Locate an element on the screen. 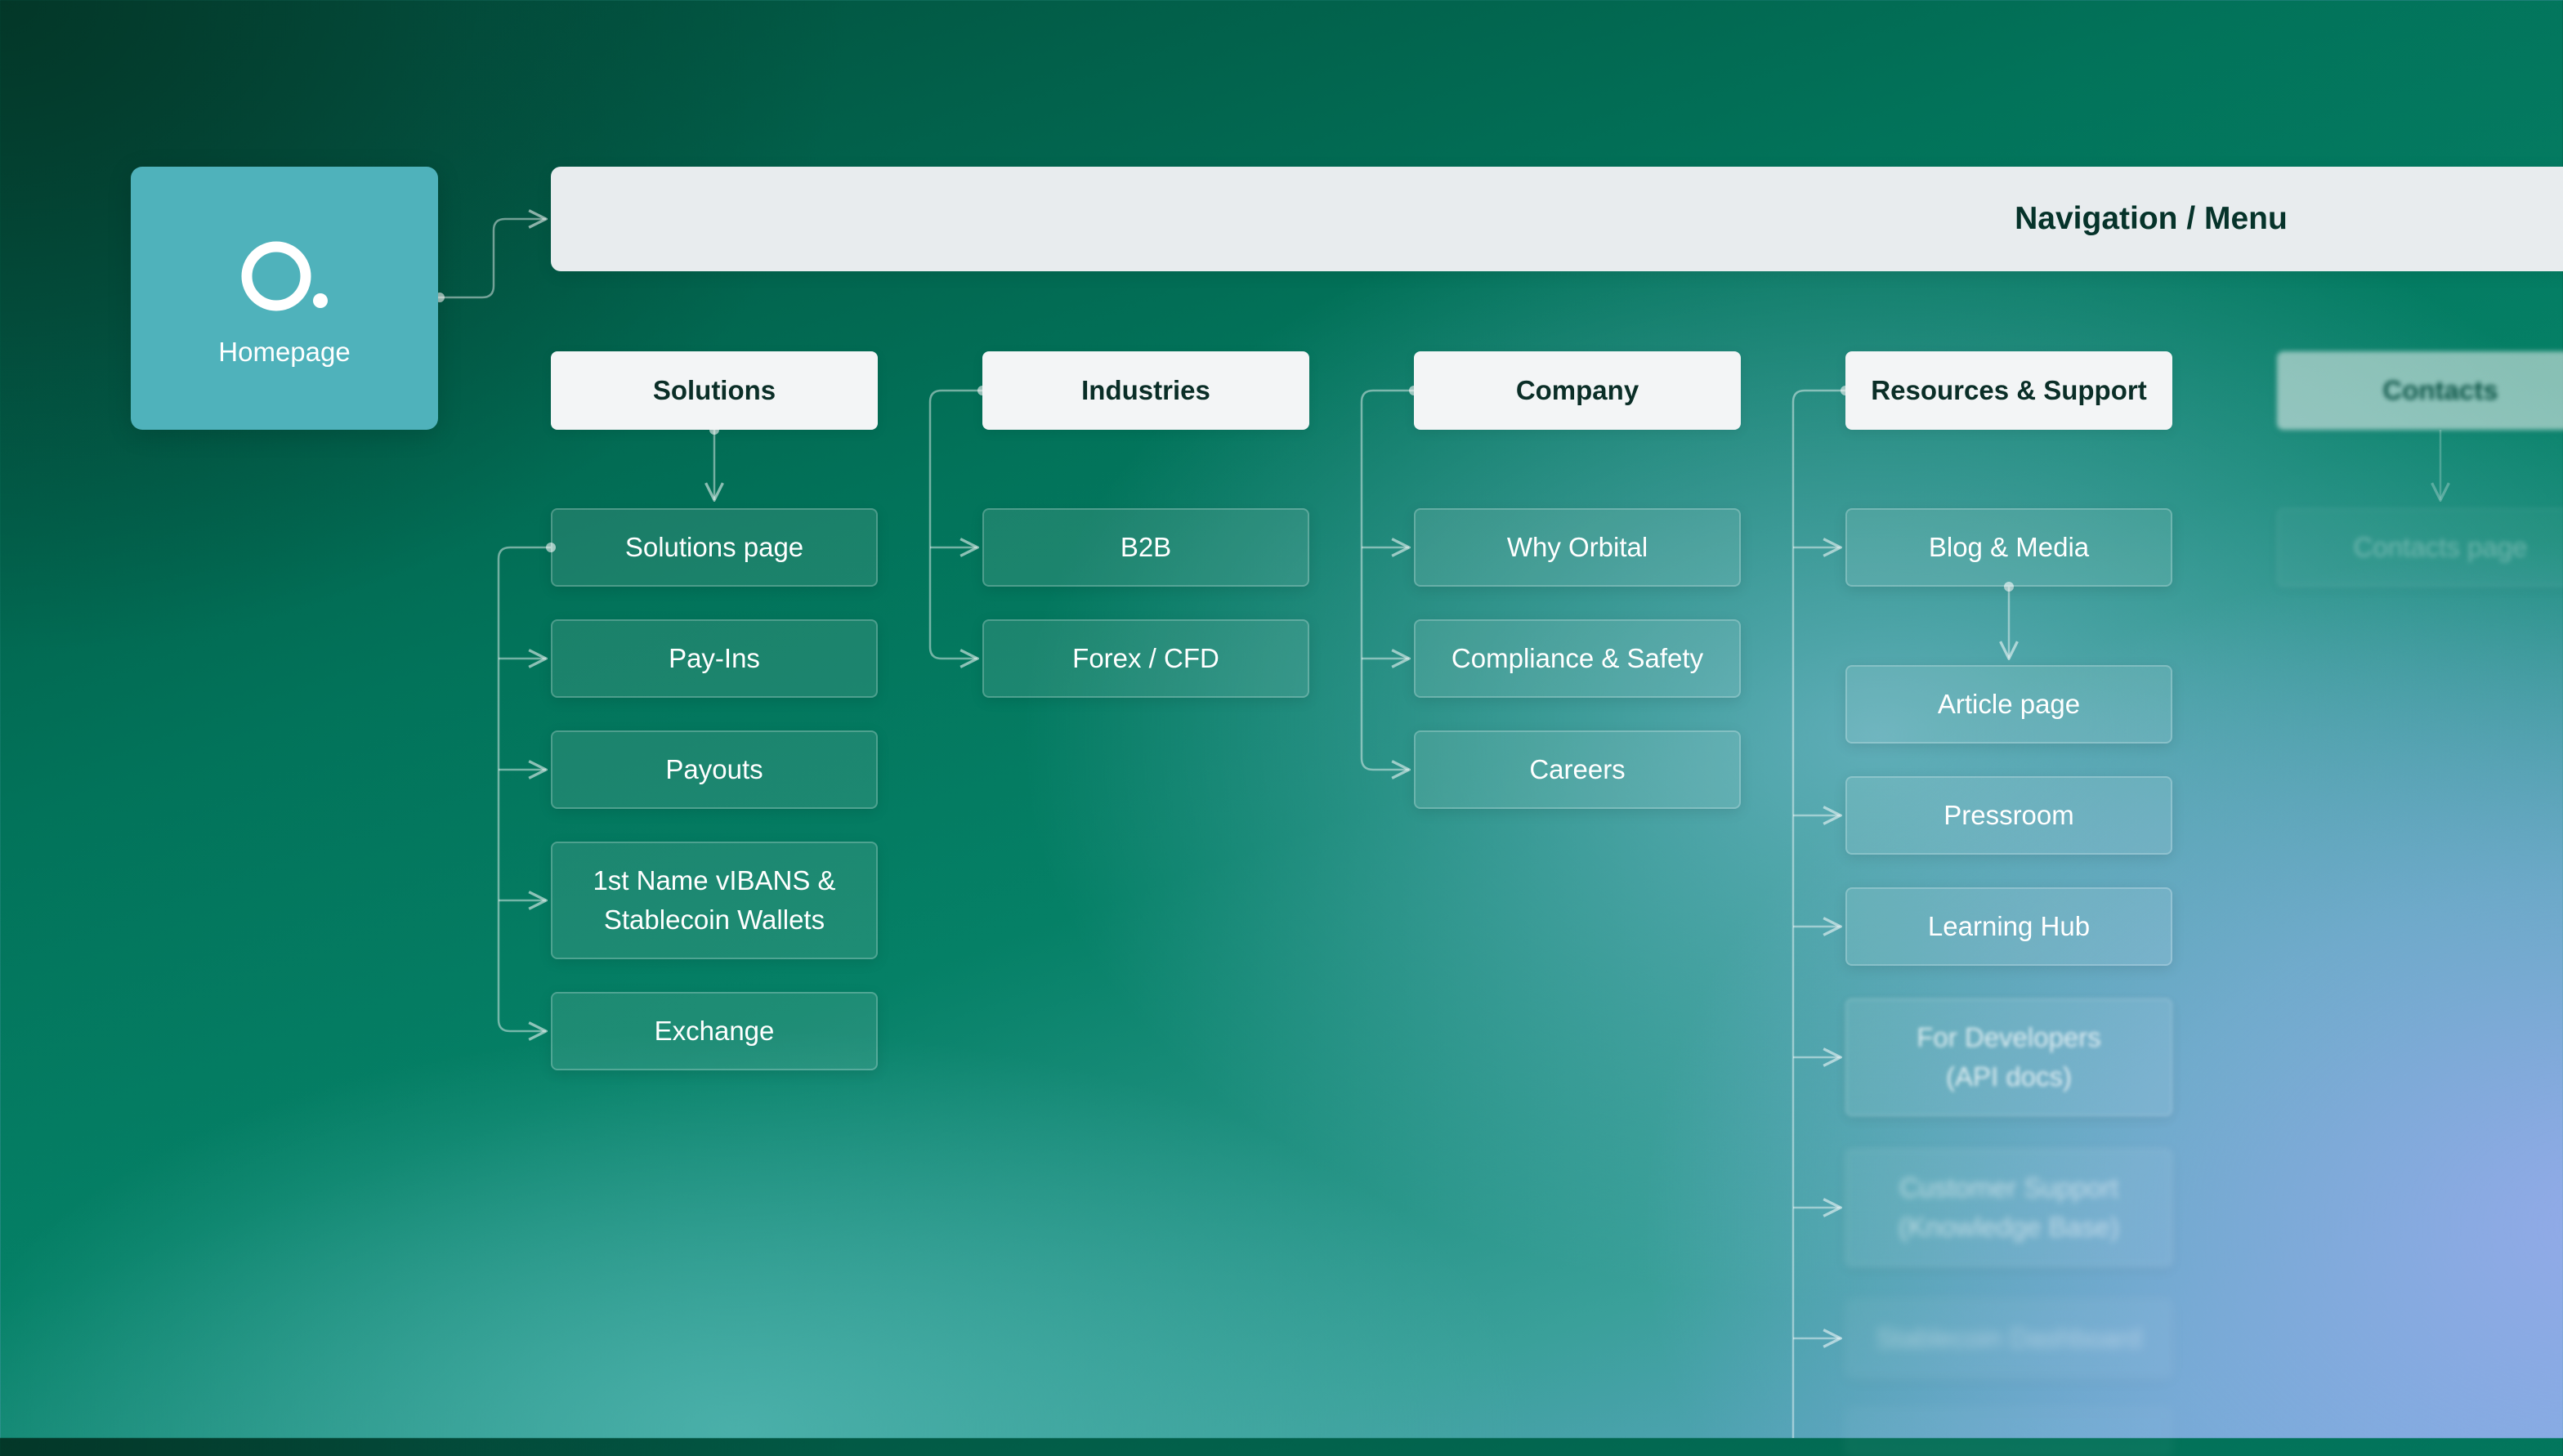 The image size is (2563, 1456). node-label: Compliance & Safety is located at coordinates (1577, 658).